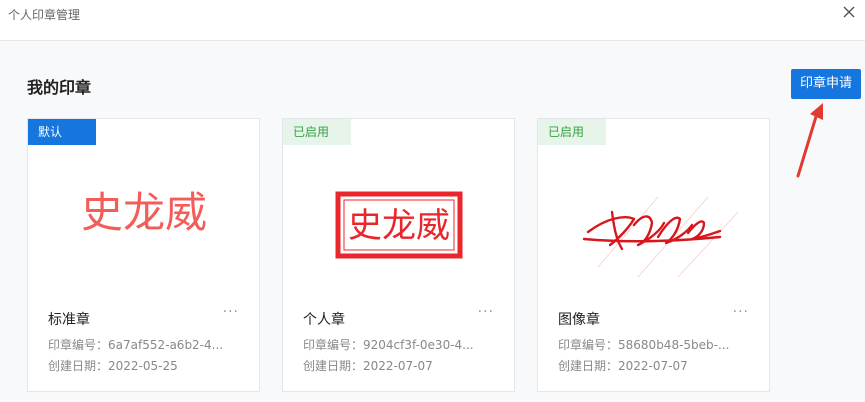 The image size is (865, 402). I want to click on signature-image, so click(660, 237).